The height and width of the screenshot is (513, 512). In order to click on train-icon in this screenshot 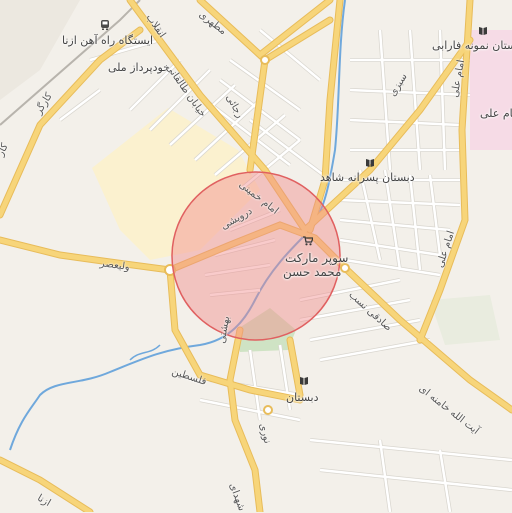, I will do `click(105, 25)`.